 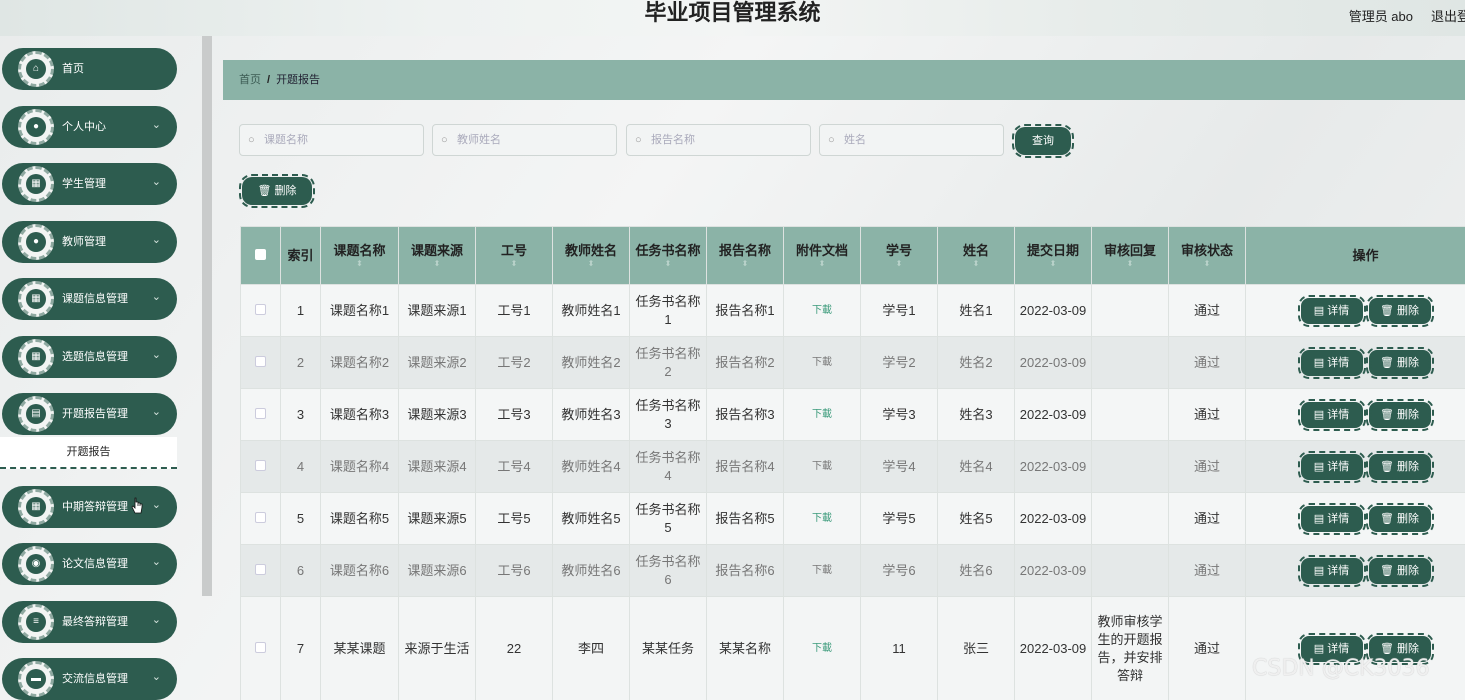 I want to click on app-title: 毕业项目管理系统, so click(x=732, y=13).